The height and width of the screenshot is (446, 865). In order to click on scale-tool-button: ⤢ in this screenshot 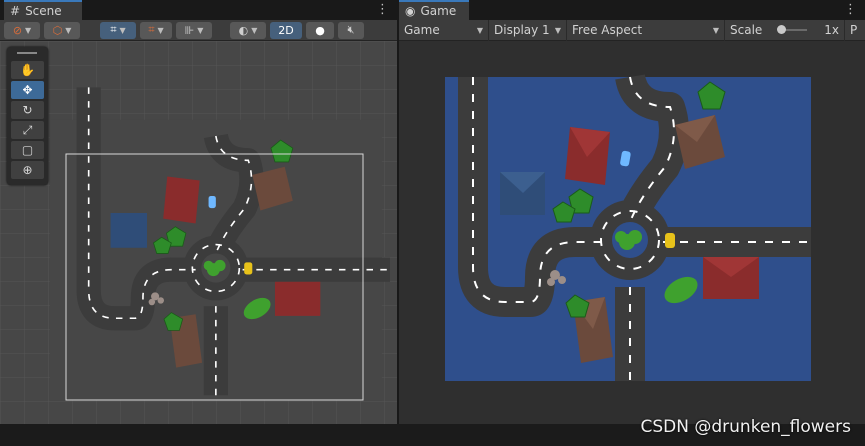, I will do `click(27, 130)`.